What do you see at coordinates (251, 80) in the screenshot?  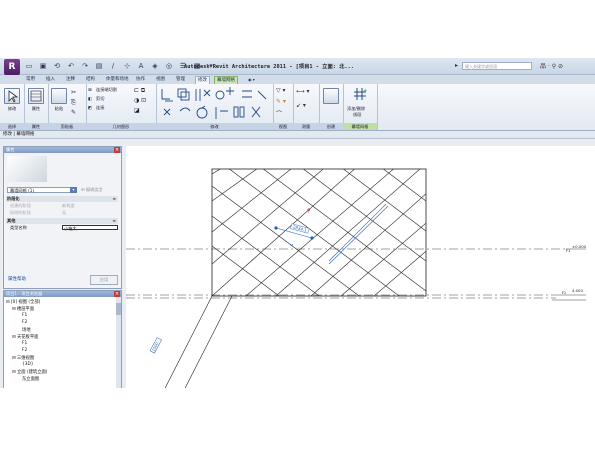 I see `tab-extra-icon: ◉ ▾` at bounding box center [251, 80].